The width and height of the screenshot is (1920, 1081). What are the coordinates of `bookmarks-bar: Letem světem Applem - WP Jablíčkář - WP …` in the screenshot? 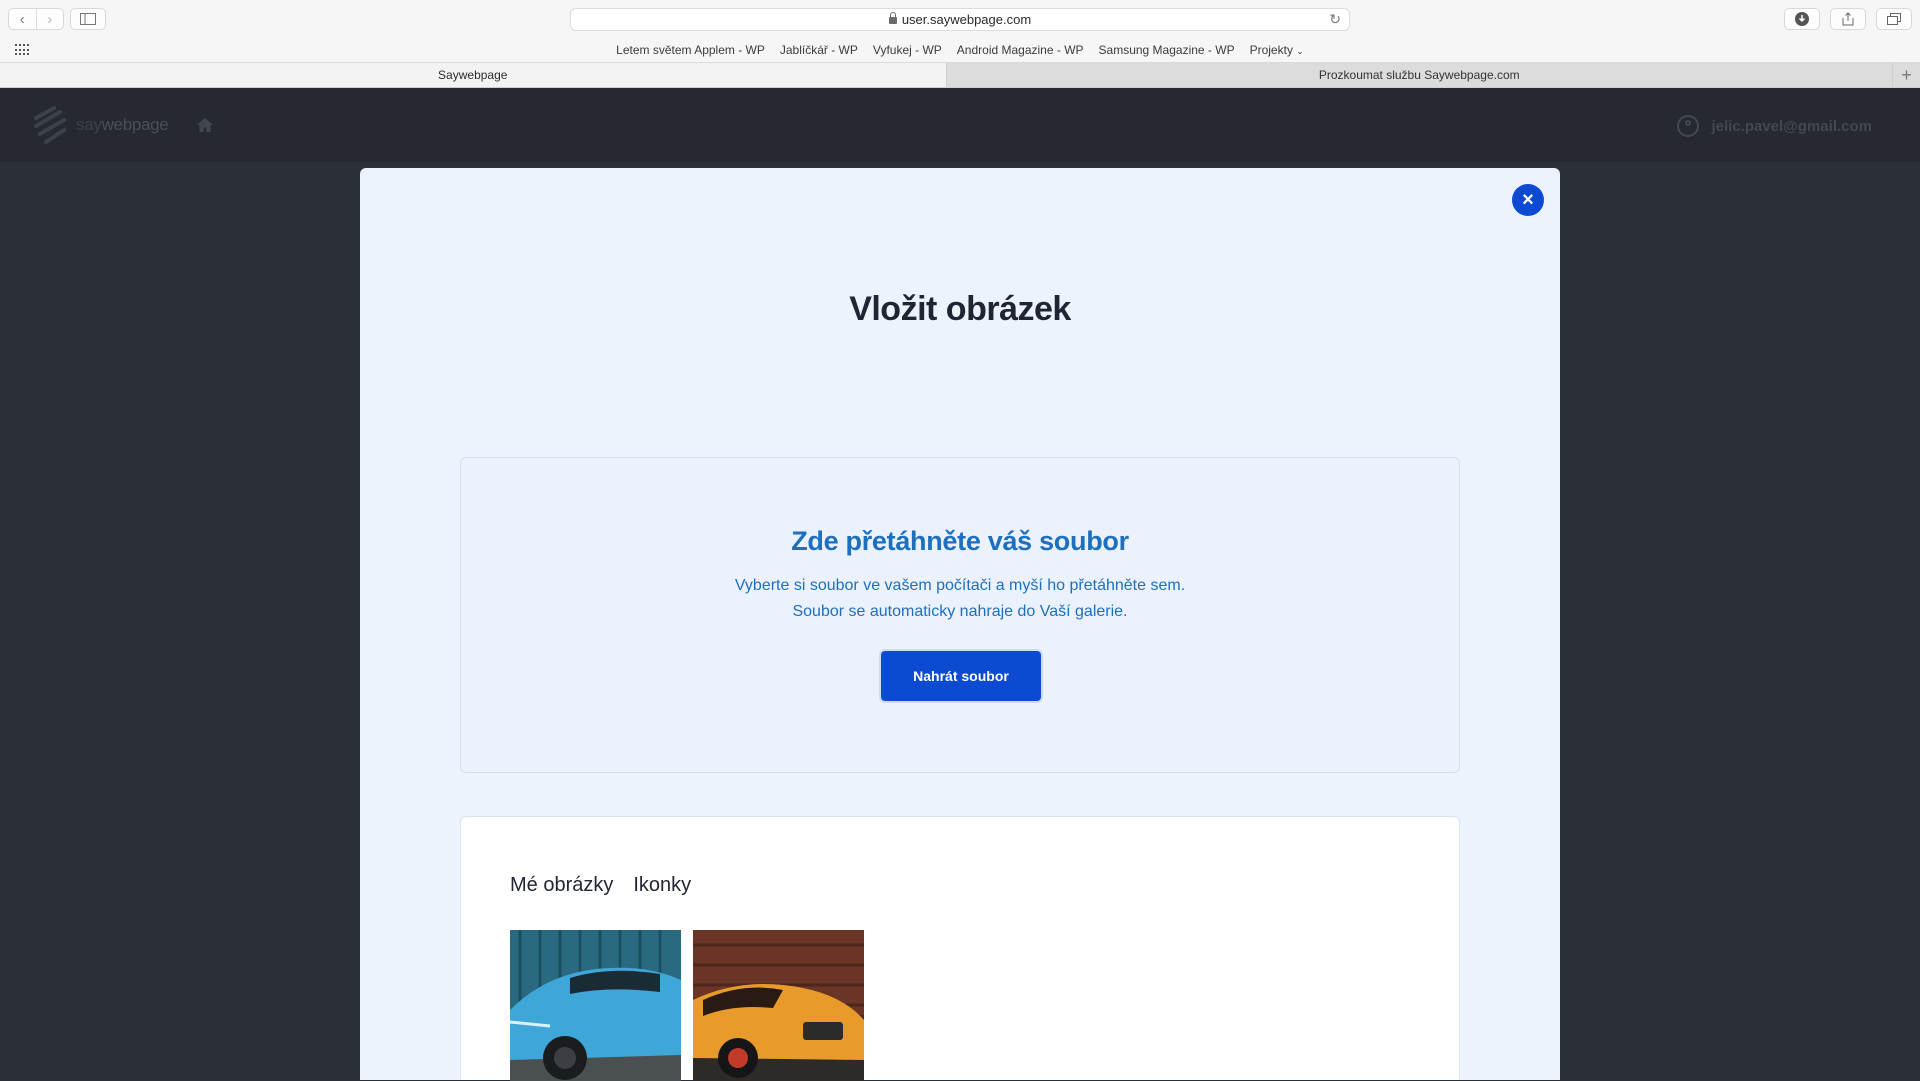 It's located at (960, 50).